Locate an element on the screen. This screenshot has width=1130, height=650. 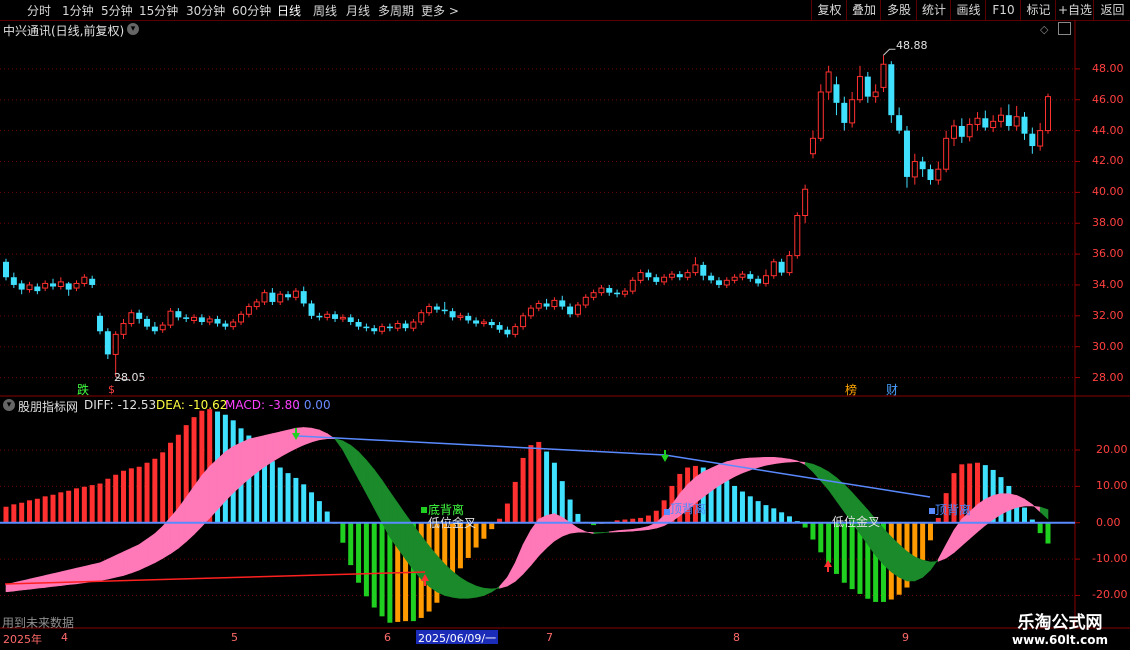
price-axis-label: 48.00 is located at coordinates (1108, 68).